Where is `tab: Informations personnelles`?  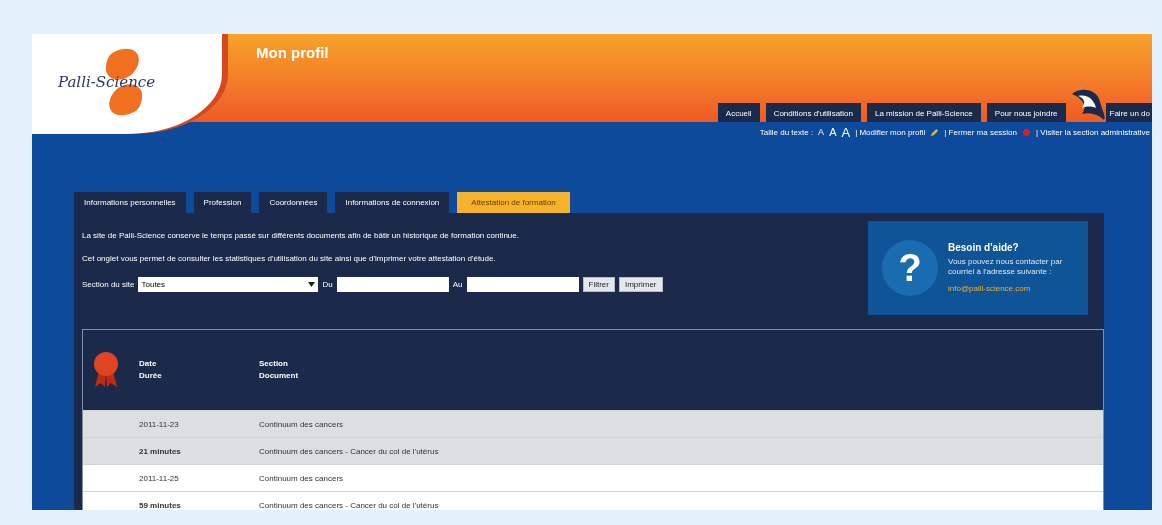 tab: Informations personnelles is located at coordinates (130, 202).